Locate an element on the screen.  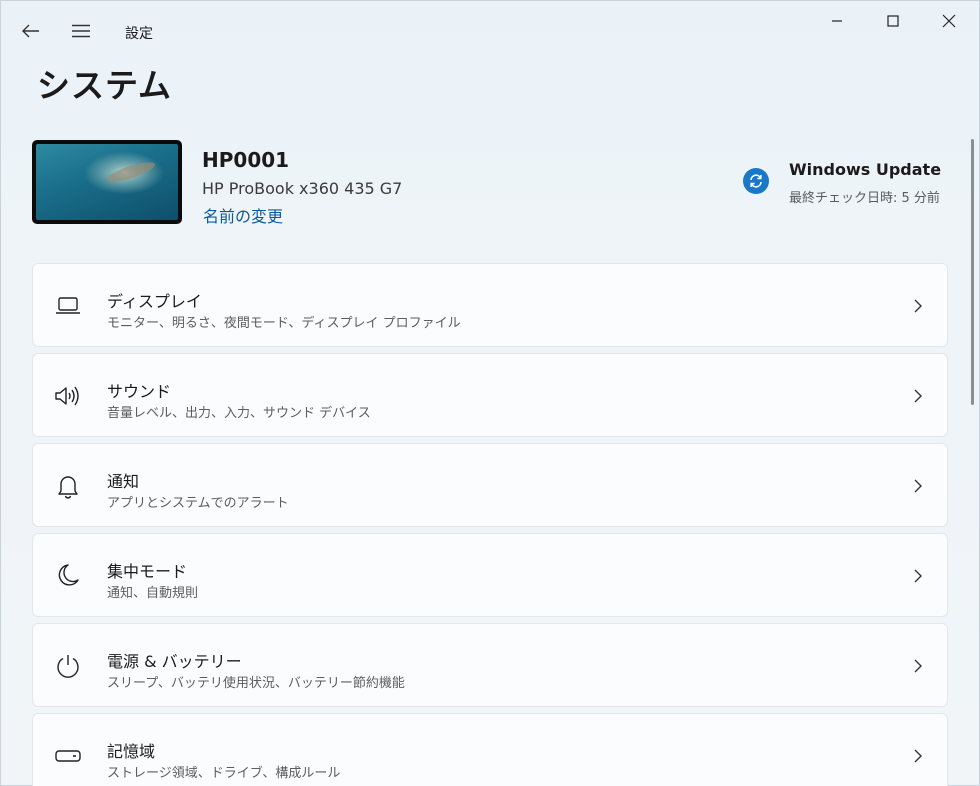
device-model: HP ProBook x360 435 G7 is located at coordinates (302, 188).